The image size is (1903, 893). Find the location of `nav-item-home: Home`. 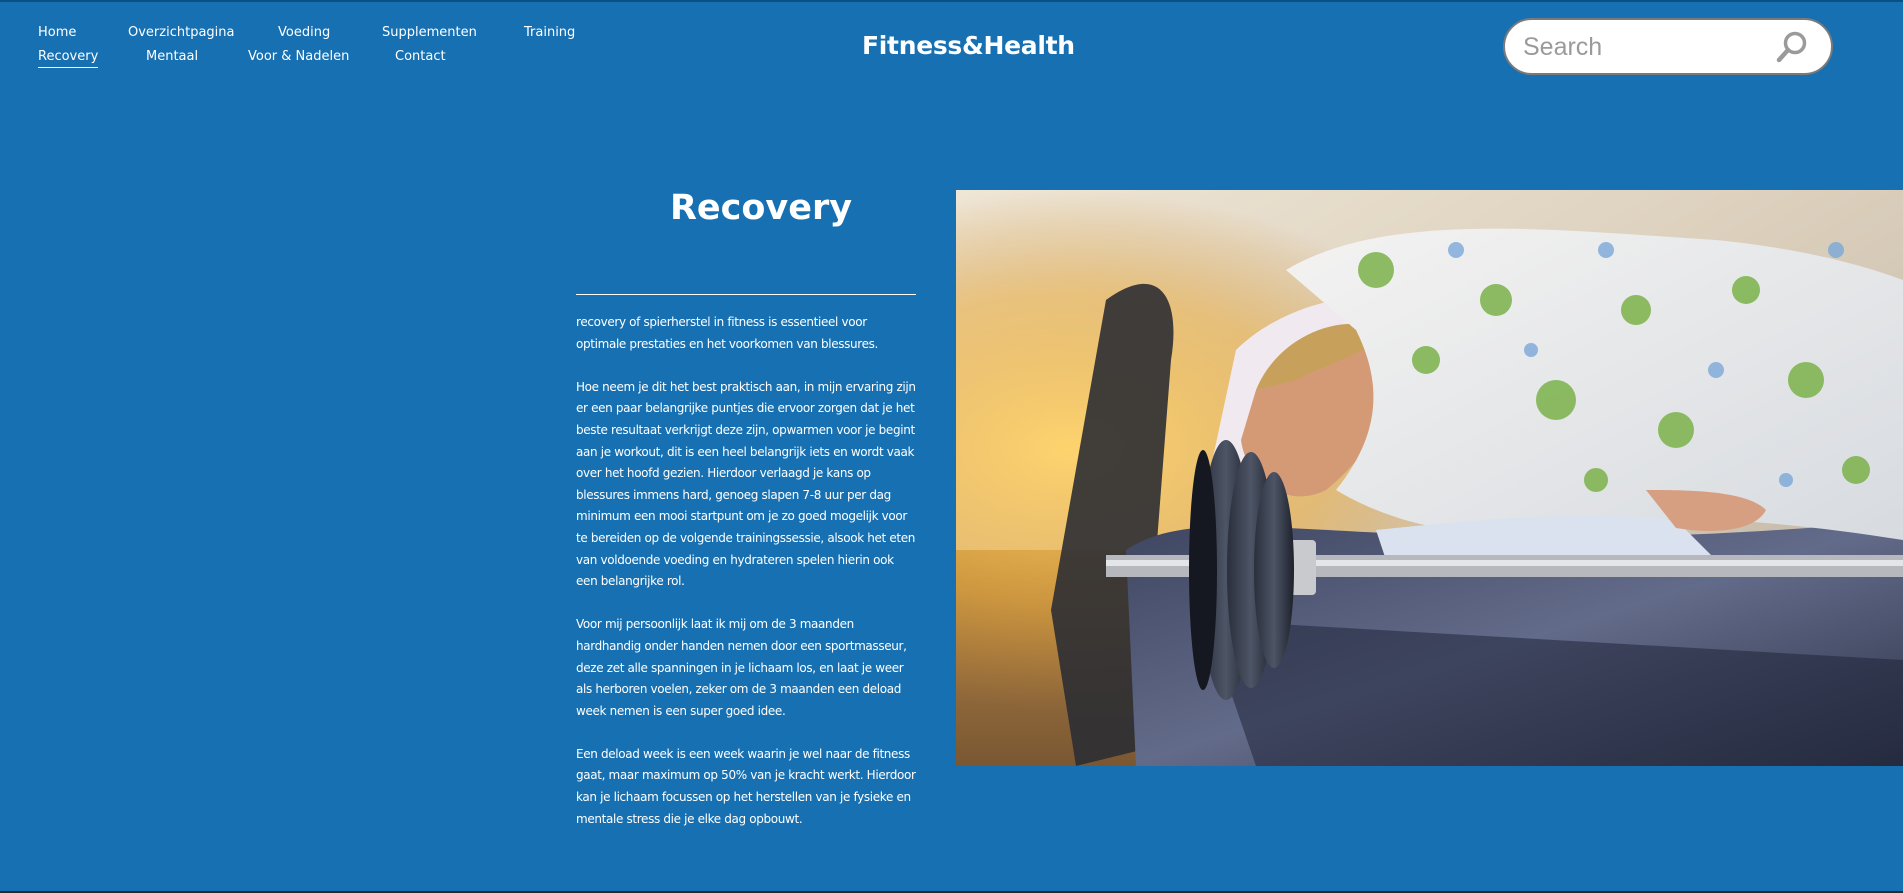

nav-item-home: Home is located at coordinates (57, 33).